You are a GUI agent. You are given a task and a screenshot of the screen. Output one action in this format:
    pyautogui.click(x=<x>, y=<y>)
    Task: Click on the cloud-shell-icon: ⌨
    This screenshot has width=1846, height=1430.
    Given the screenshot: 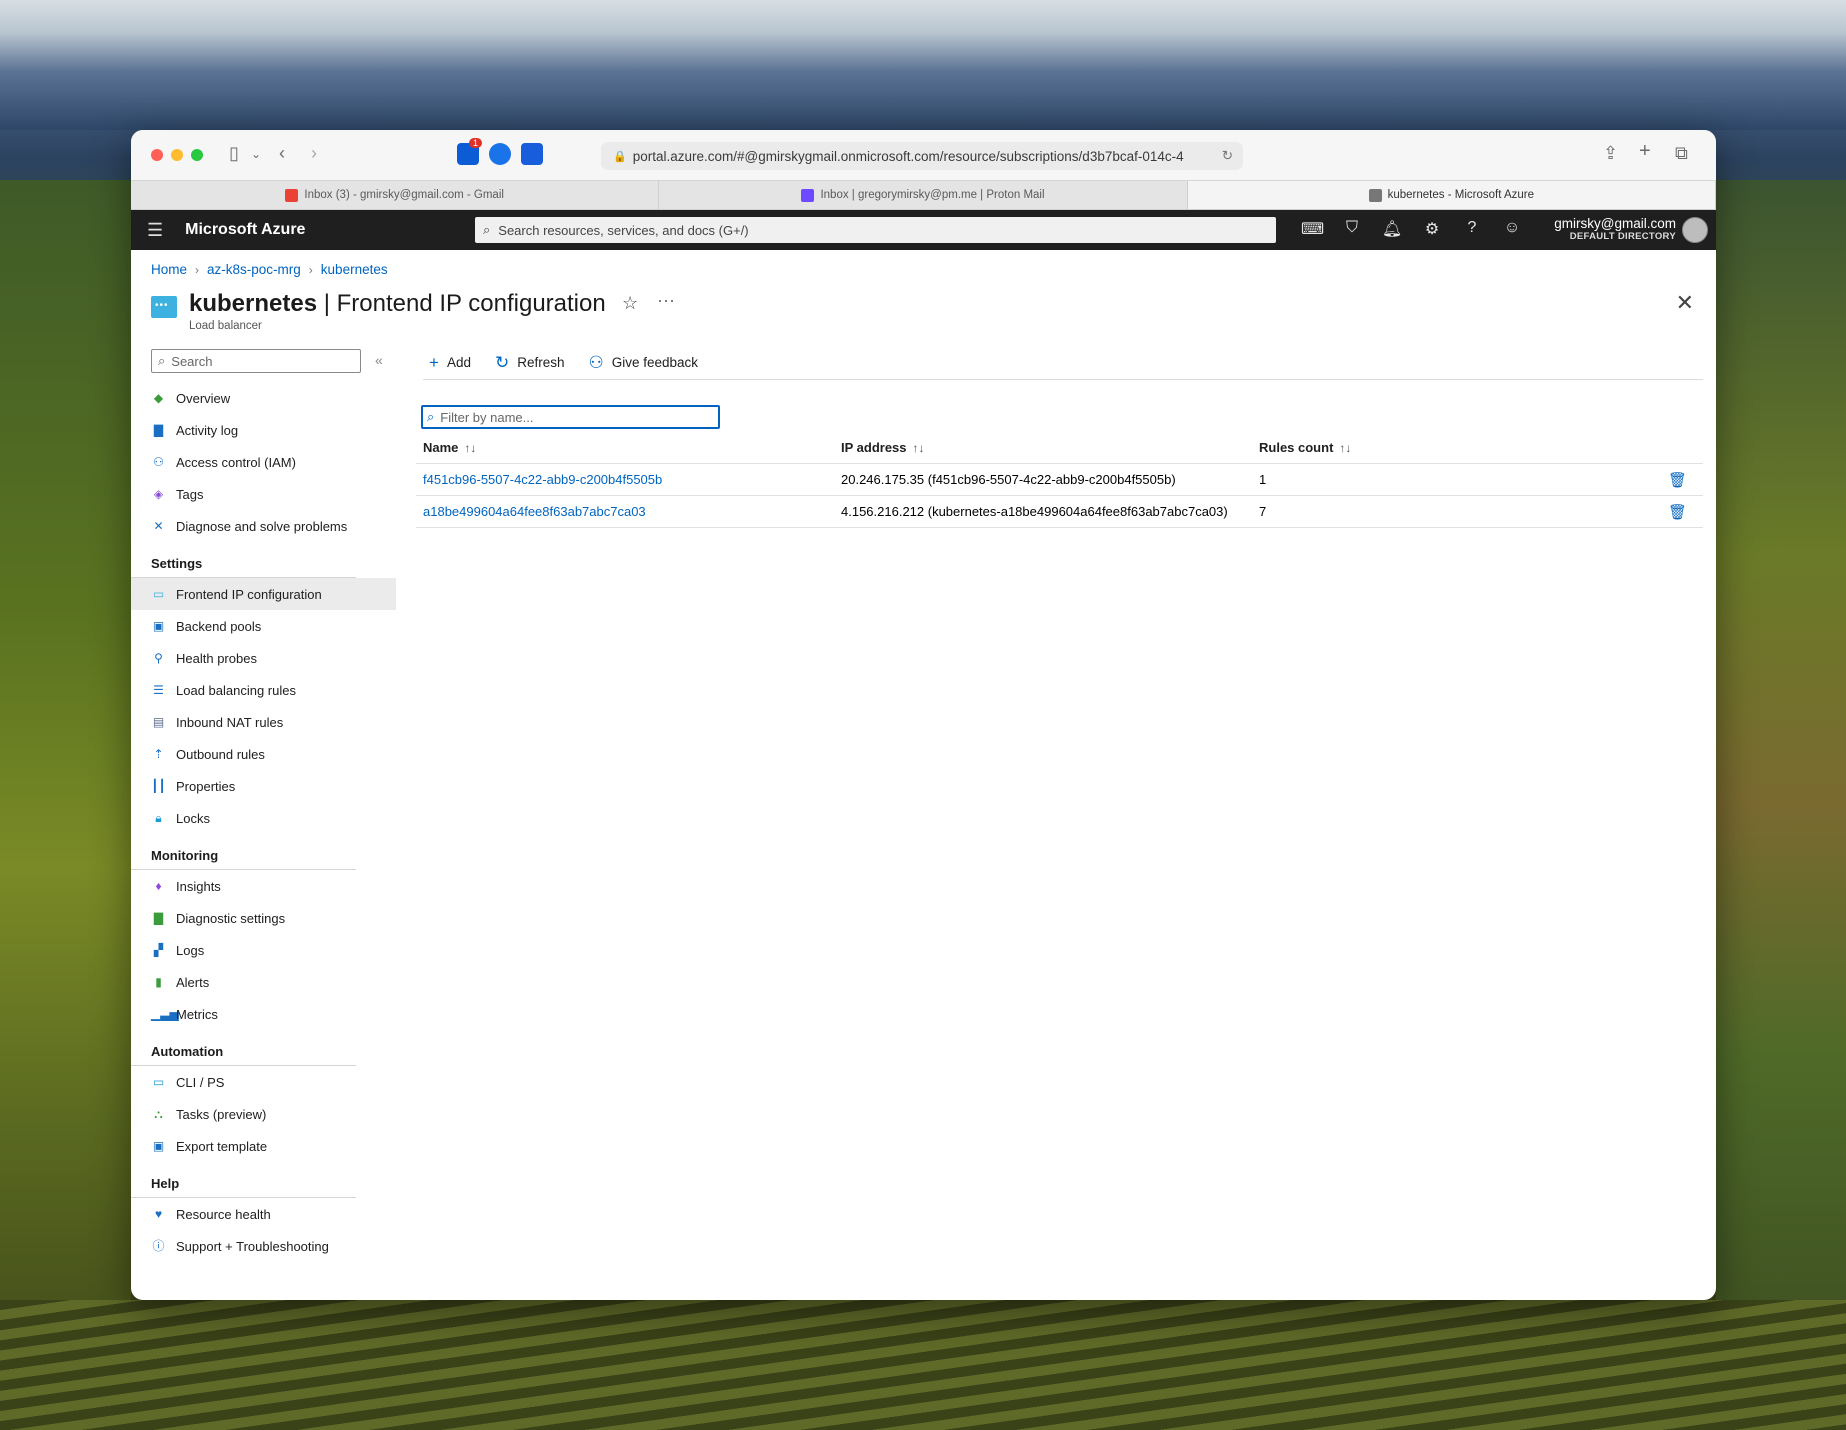 What is the action you would take?
    pyautogui.click(x=1312, y=229)
    